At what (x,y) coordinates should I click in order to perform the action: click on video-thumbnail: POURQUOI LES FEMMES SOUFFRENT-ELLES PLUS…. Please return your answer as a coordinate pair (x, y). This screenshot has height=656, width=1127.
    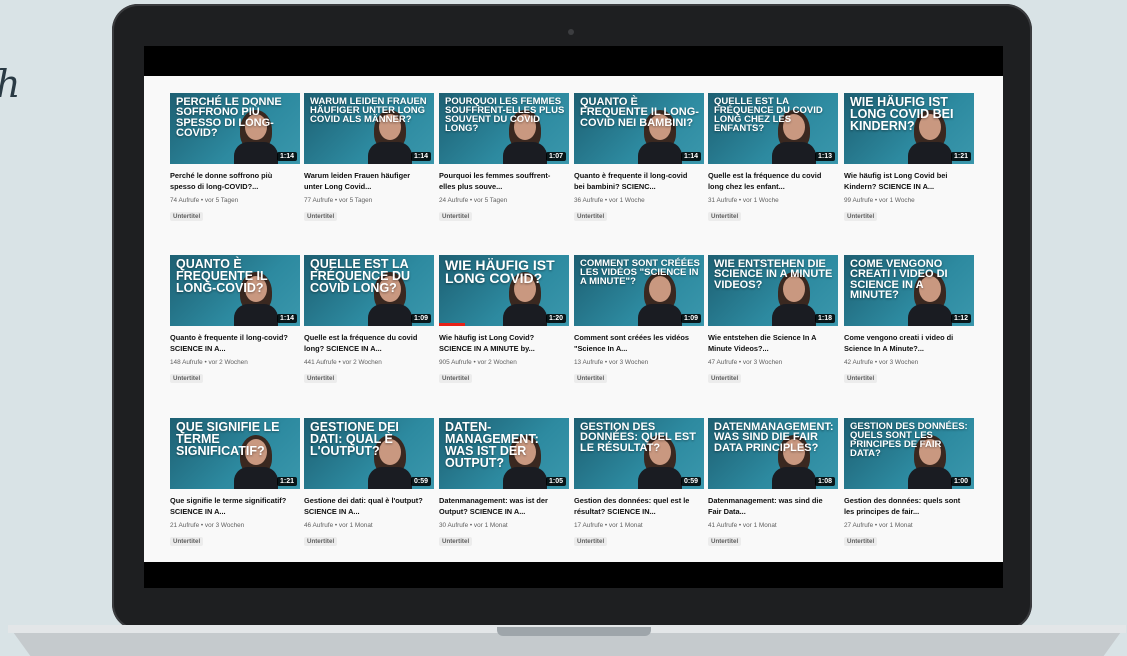
    Looking at the image, I should click on (504, 128).